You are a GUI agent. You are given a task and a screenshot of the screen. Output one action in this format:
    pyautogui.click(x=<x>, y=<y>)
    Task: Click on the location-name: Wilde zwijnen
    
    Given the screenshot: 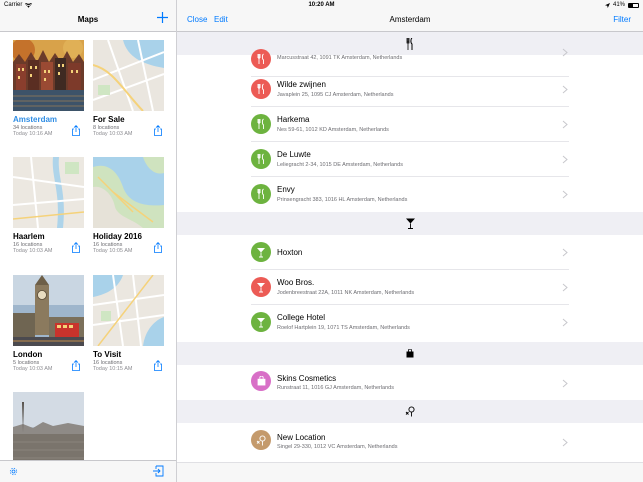 What is the action you would take?
    pyautogui.click(x=301, y=84)
    